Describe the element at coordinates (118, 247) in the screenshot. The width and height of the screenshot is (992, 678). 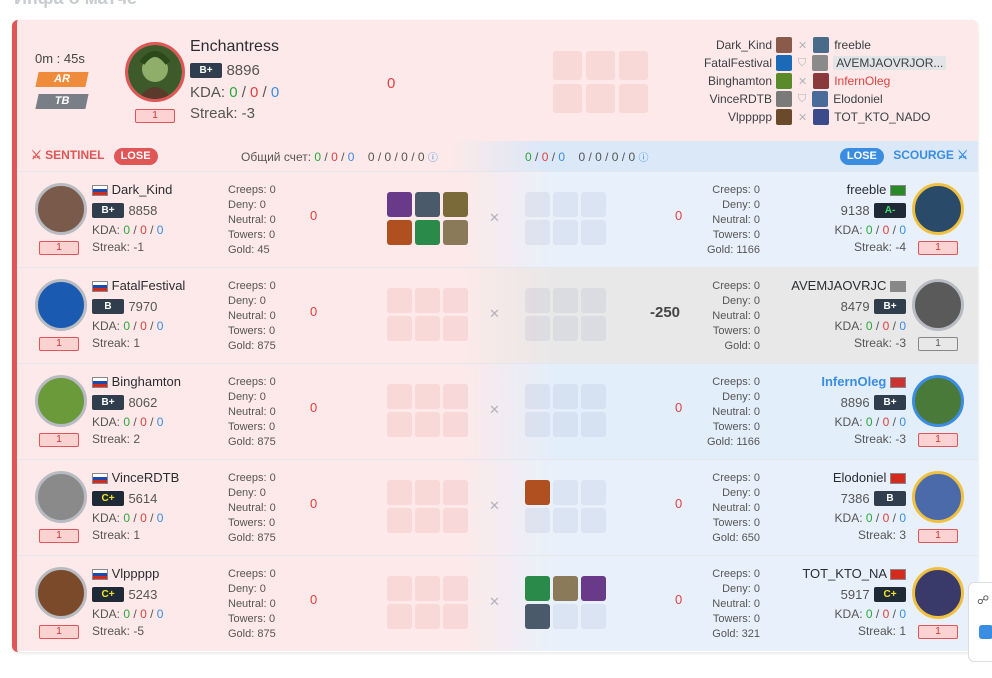
I see `player-streak: Streak: -1` at that location.